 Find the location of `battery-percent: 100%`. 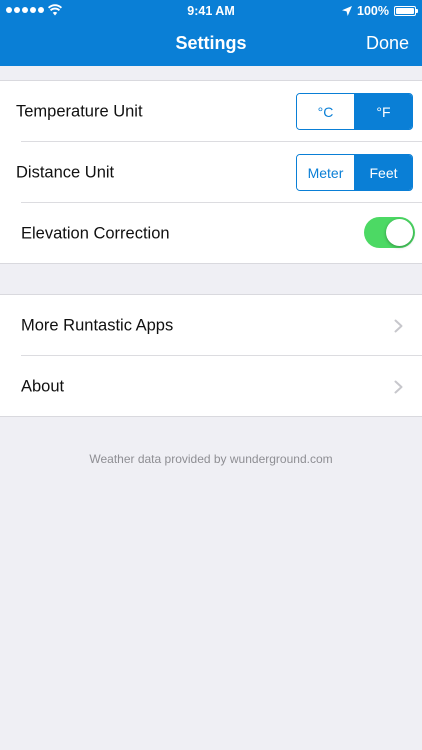

battery-percent: 100% is located at coordinates (373, 11).